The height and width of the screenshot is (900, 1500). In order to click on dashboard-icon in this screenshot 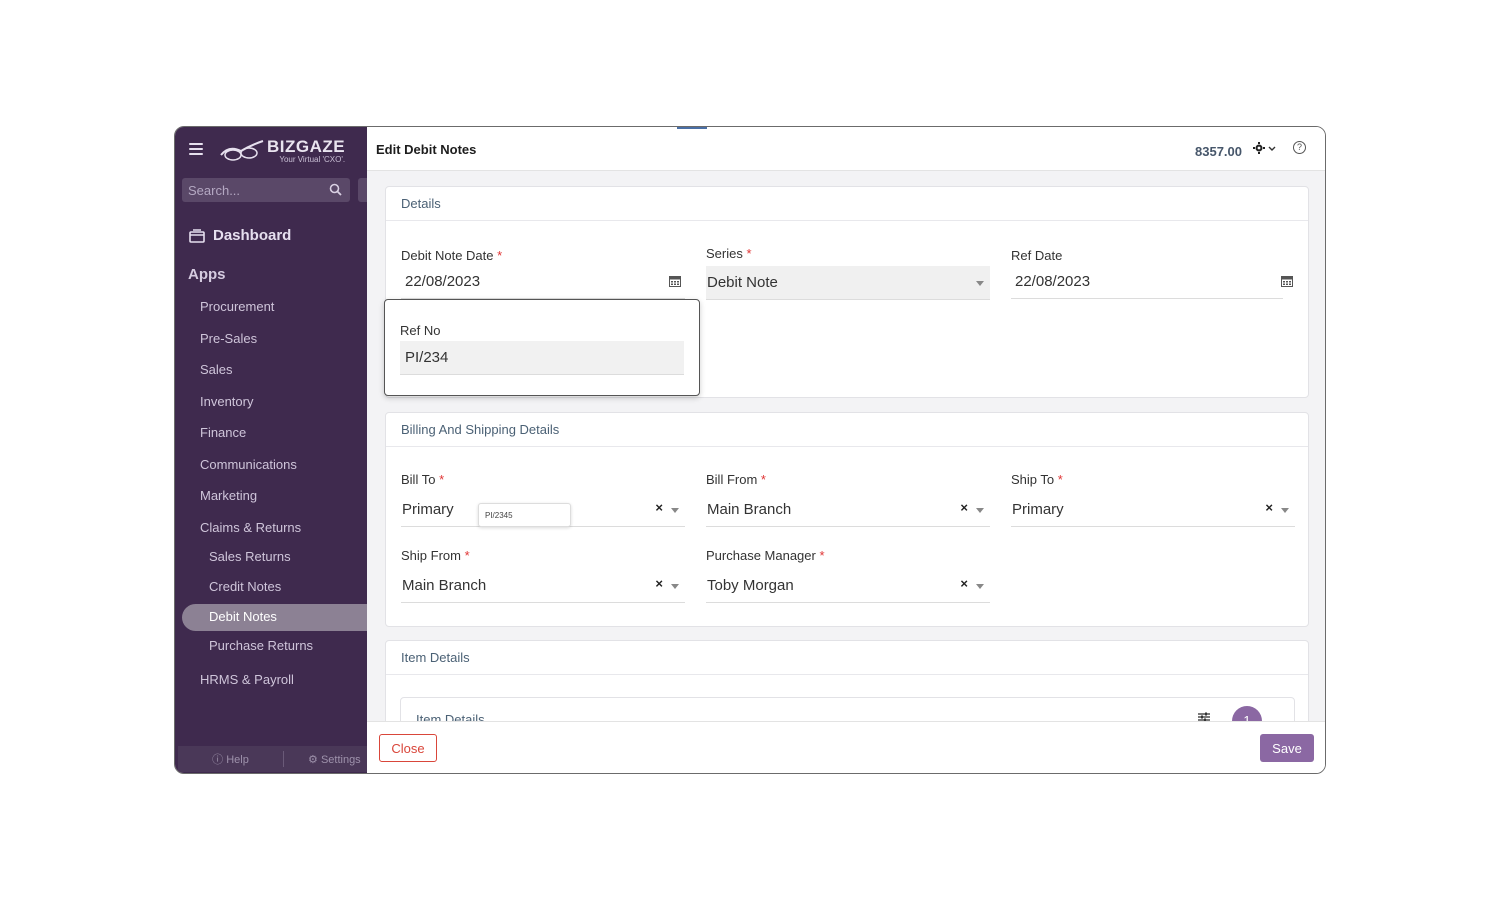, I will do `click(197, 235)`.